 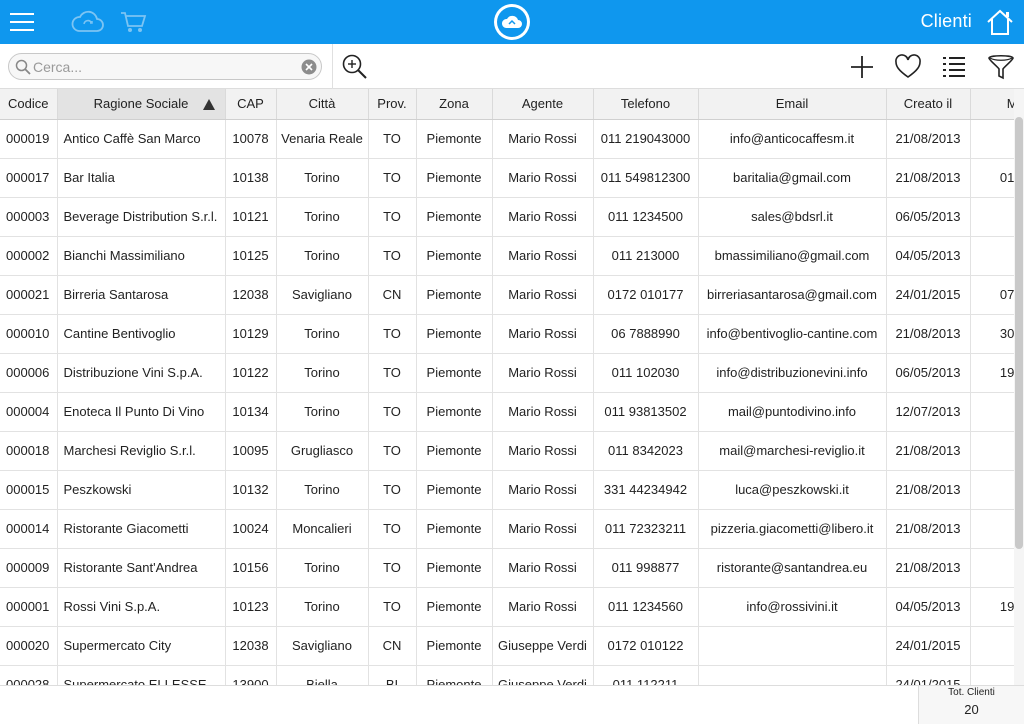 I want to click on table-cell: Peszkowski, so click(x=141, y=490).